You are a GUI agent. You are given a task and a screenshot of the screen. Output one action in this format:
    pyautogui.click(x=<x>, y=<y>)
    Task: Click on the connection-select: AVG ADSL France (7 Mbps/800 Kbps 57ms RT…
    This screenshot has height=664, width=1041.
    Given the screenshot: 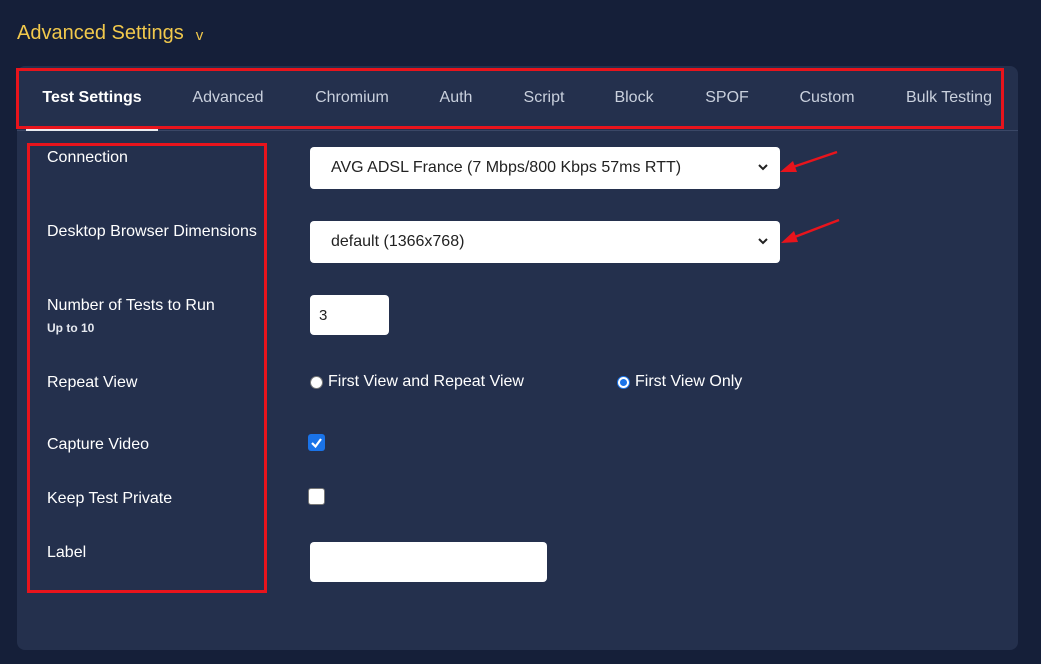 What is the action you would take?
    pyautogui.click(x=545, y=168)
    